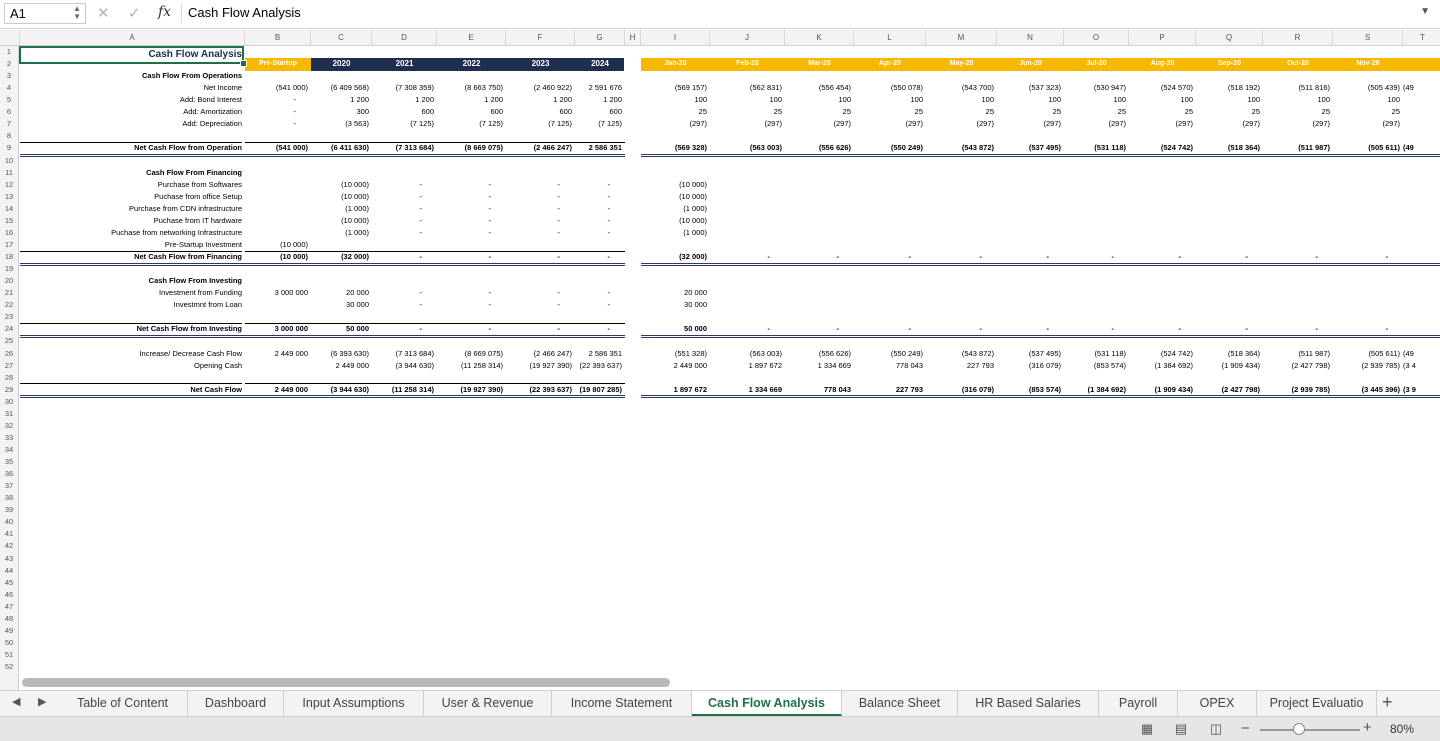  I want to click on normal-view-icon: ▦, so click(1147, 728).